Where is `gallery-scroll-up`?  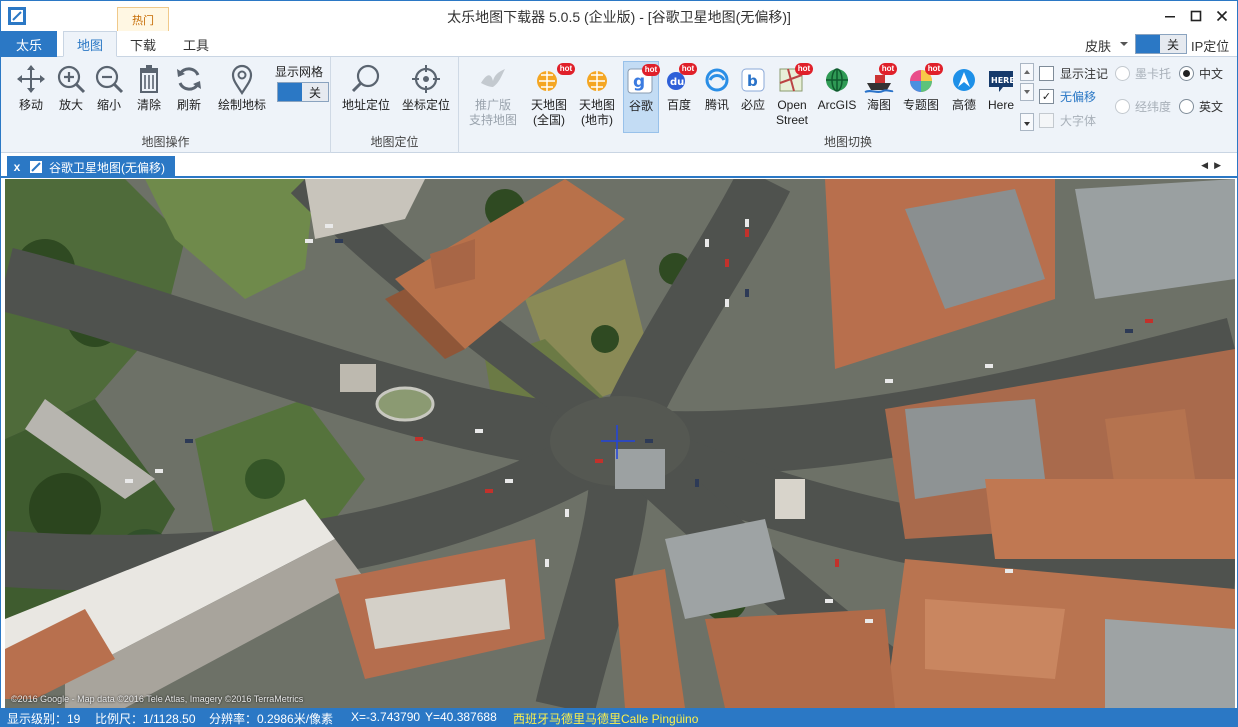 gallery-scroll-up is located at coordinates (1027, 72).